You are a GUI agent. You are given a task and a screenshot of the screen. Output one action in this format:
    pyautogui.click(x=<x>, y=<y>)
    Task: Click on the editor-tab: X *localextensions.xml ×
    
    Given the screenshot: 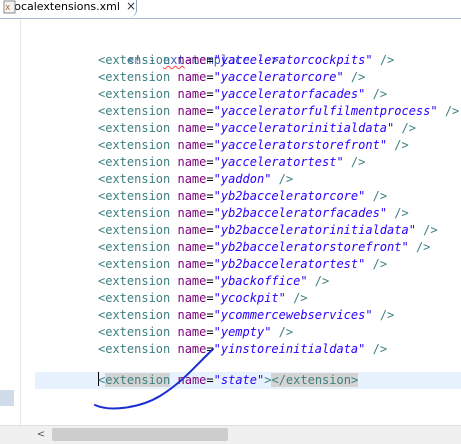 What is the action you would take?
    pyautogui.click(x=68, y=8)
    